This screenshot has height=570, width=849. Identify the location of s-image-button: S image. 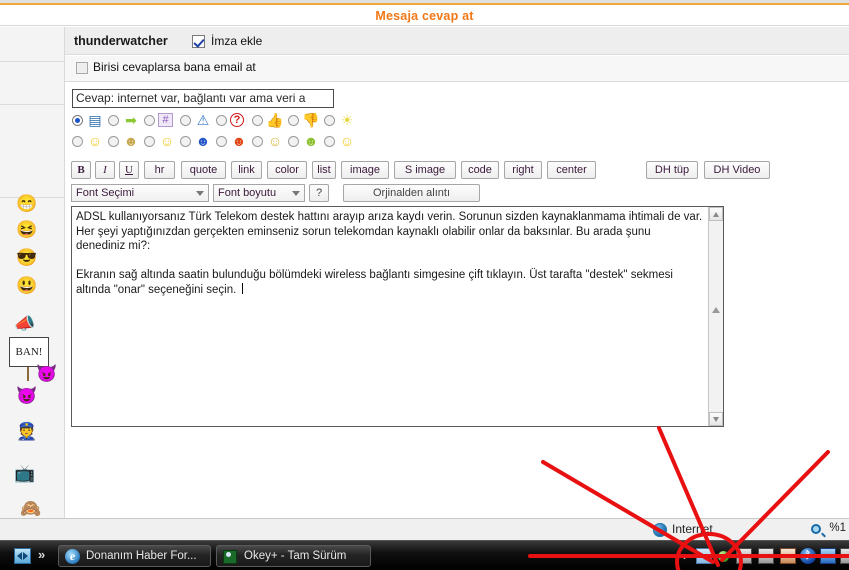
(425, 170).